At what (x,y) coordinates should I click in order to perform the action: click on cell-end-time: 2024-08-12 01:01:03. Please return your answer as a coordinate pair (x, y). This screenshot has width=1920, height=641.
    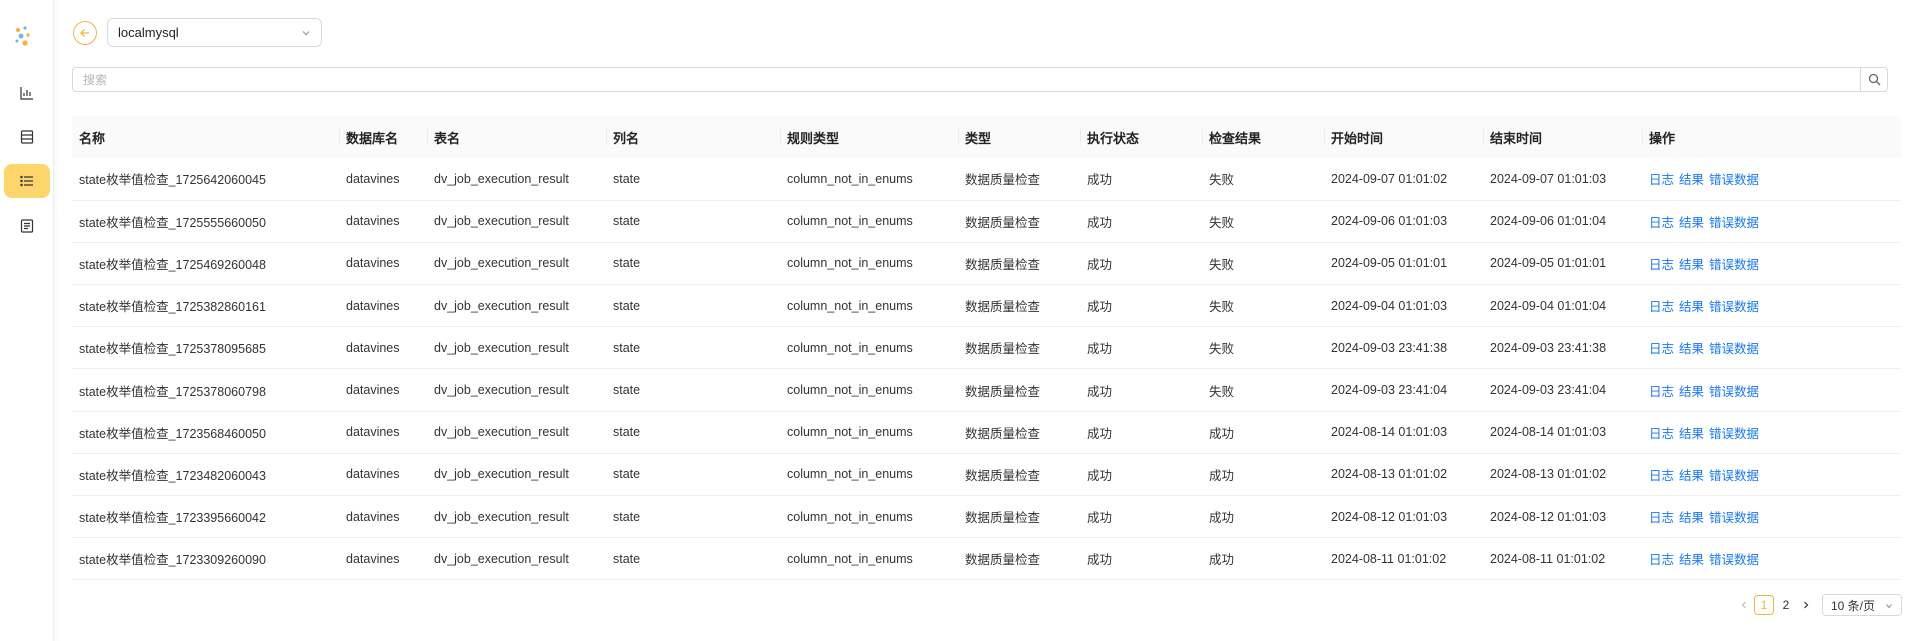
    Looking at the image, I should click on (1548, 516).